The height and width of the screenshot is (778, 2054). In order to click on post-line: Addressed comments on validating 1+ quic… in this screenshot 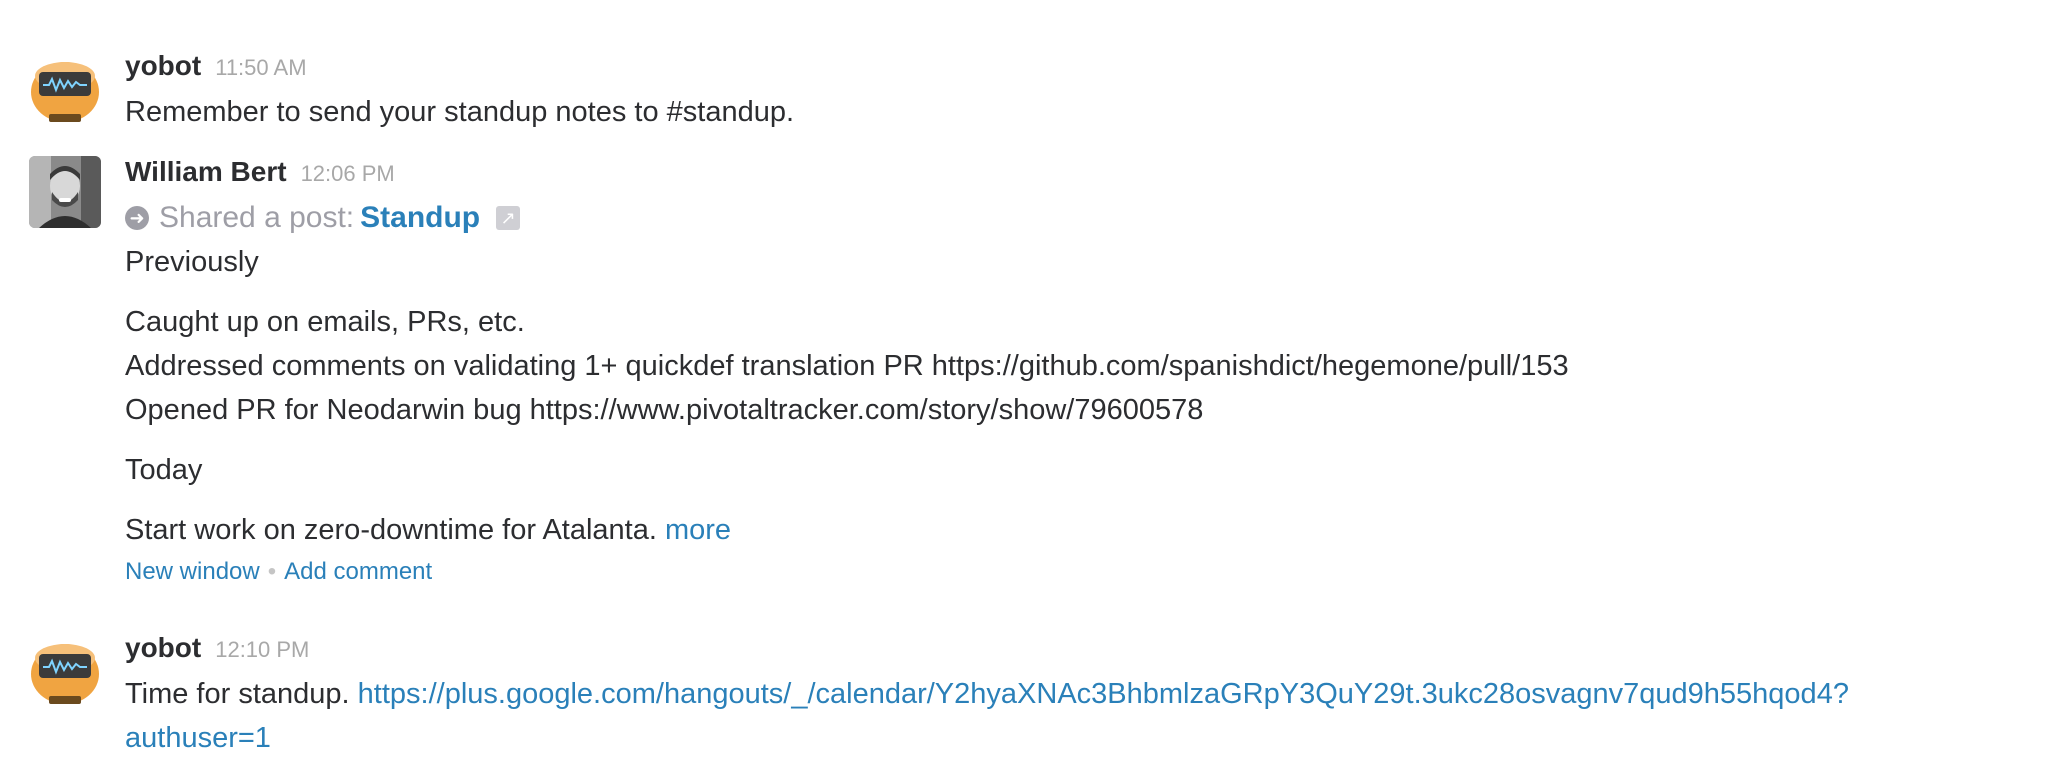, I will do `click(847, 366)`.